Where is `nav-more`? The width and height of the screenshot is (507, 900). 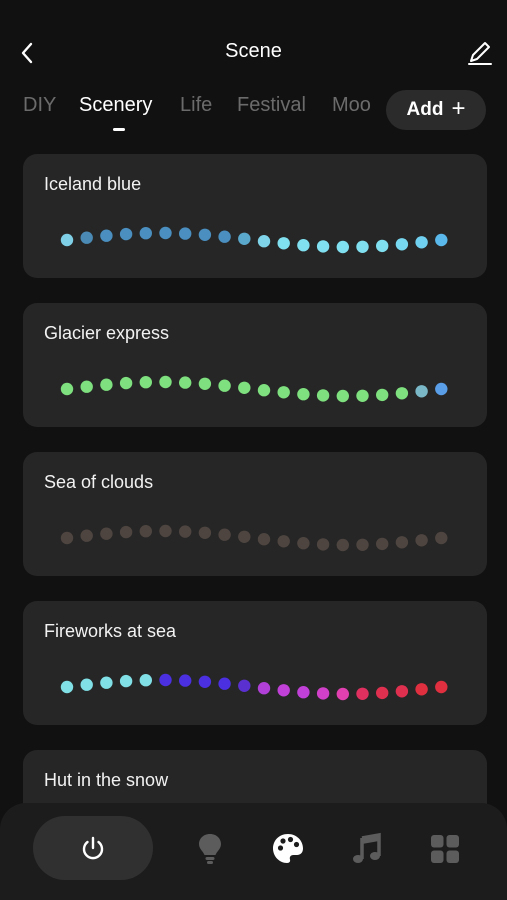
nav-more is located at coordinates (445, 849).